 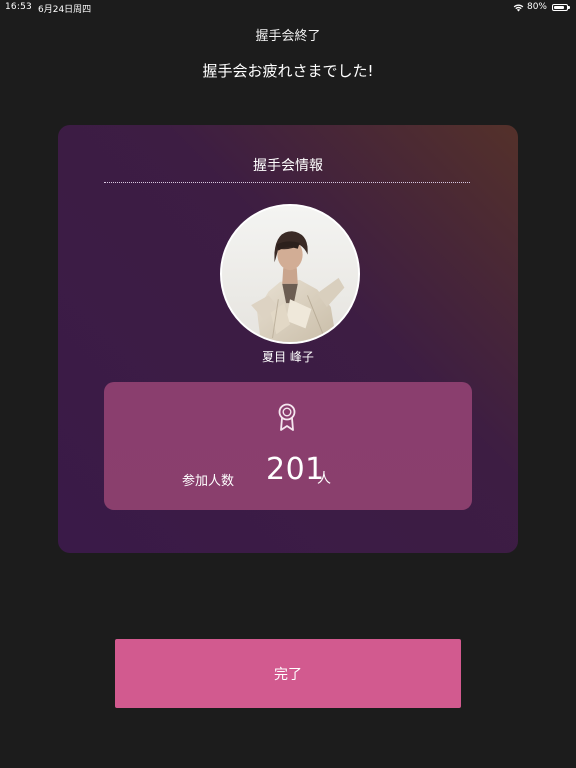 What do you see at coordinates (208, 481) in the screenshot?
I see `participant-count-label: 参加人数` at bounding box center [208, 481].